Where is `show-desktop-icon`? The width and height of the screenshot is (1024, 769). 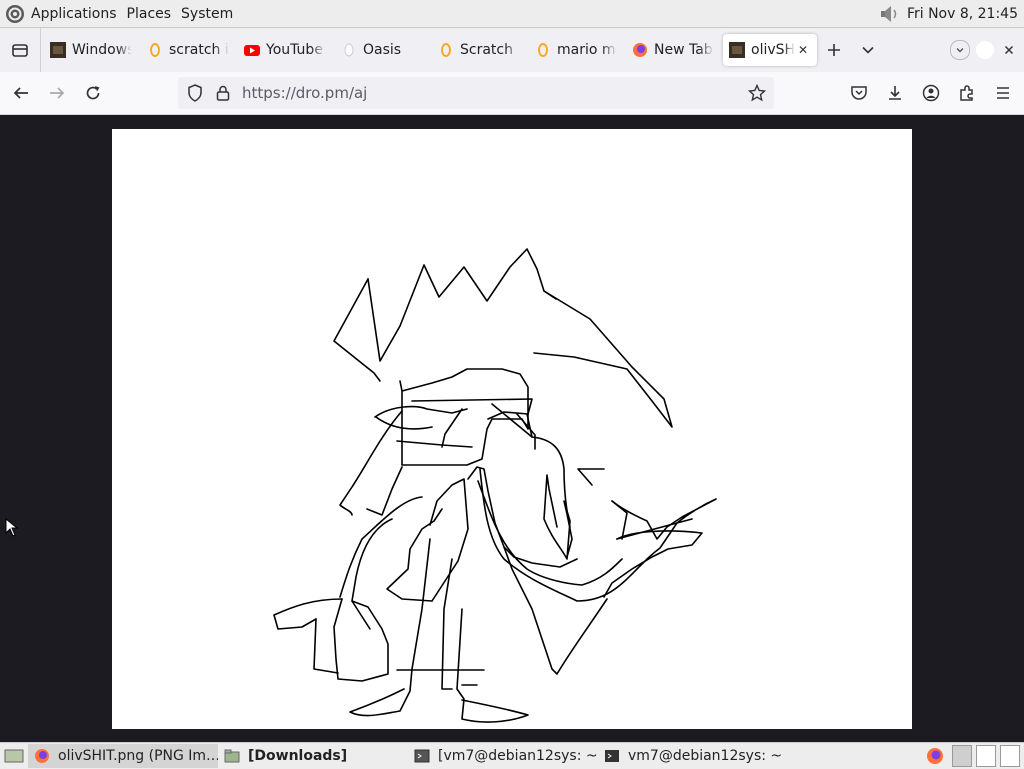
show-desktop-icon is located at coordinates (14, 756).